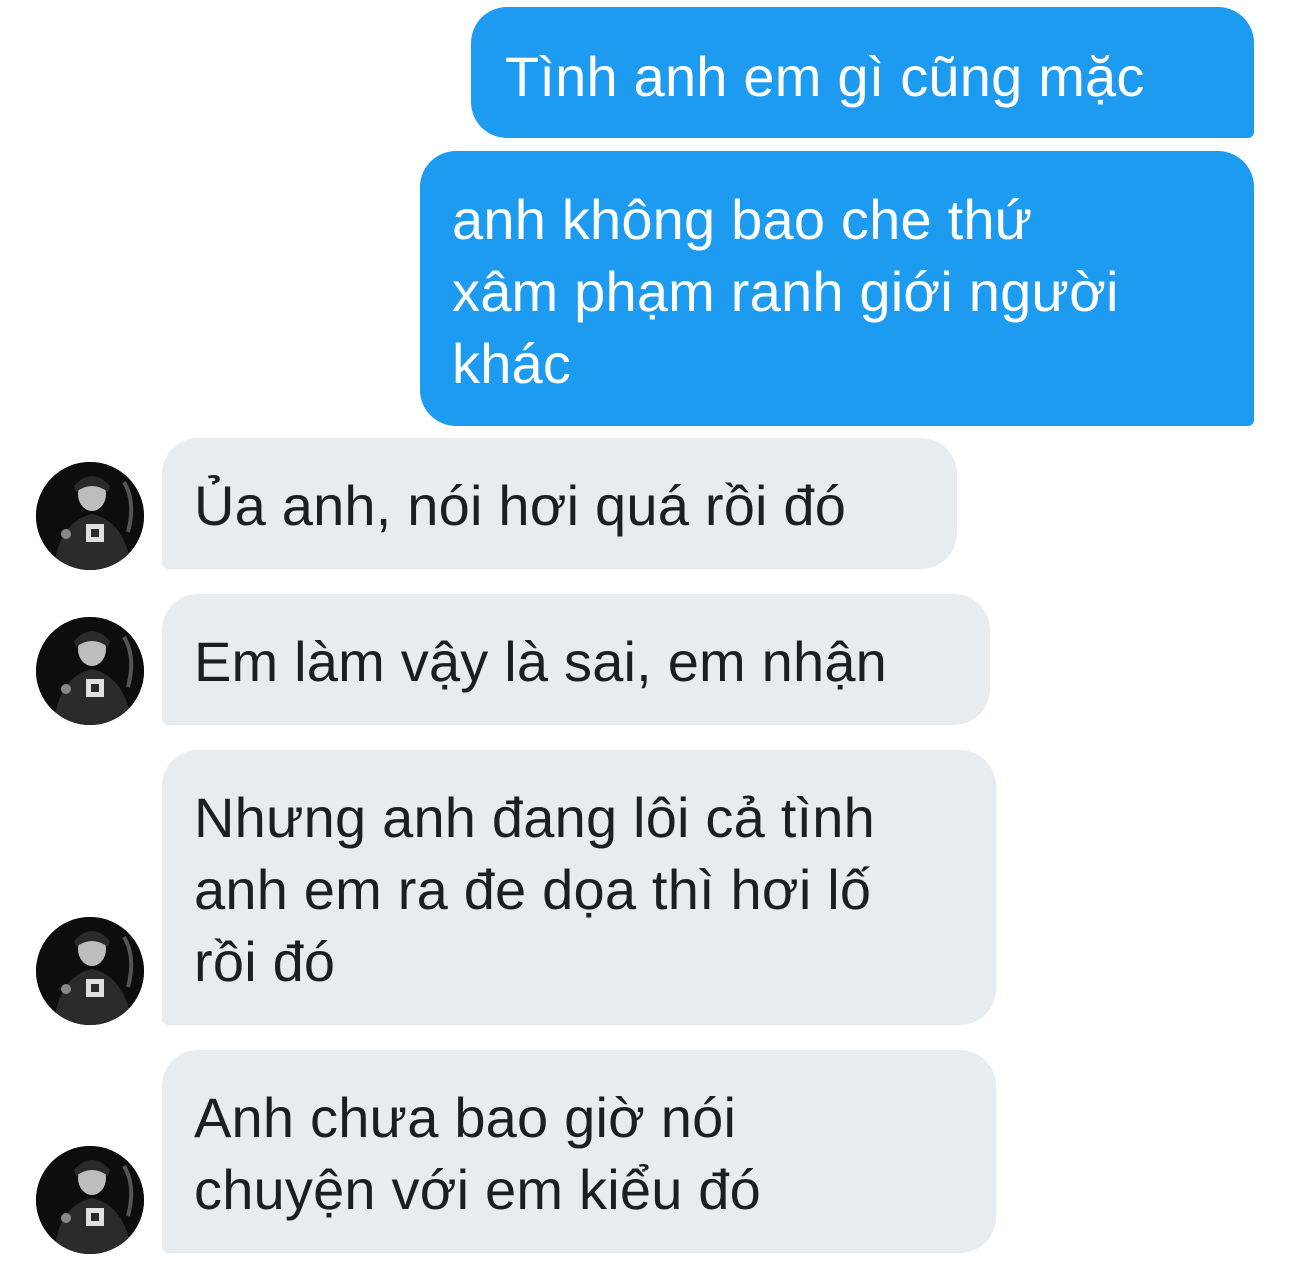 The width and height of the screenshot is (1290, 1269). What do you see at coordinates (742, 219) in the screenshot?
I see `message-text-line: anh không bao che thứ` at bounding box center [742, 219].